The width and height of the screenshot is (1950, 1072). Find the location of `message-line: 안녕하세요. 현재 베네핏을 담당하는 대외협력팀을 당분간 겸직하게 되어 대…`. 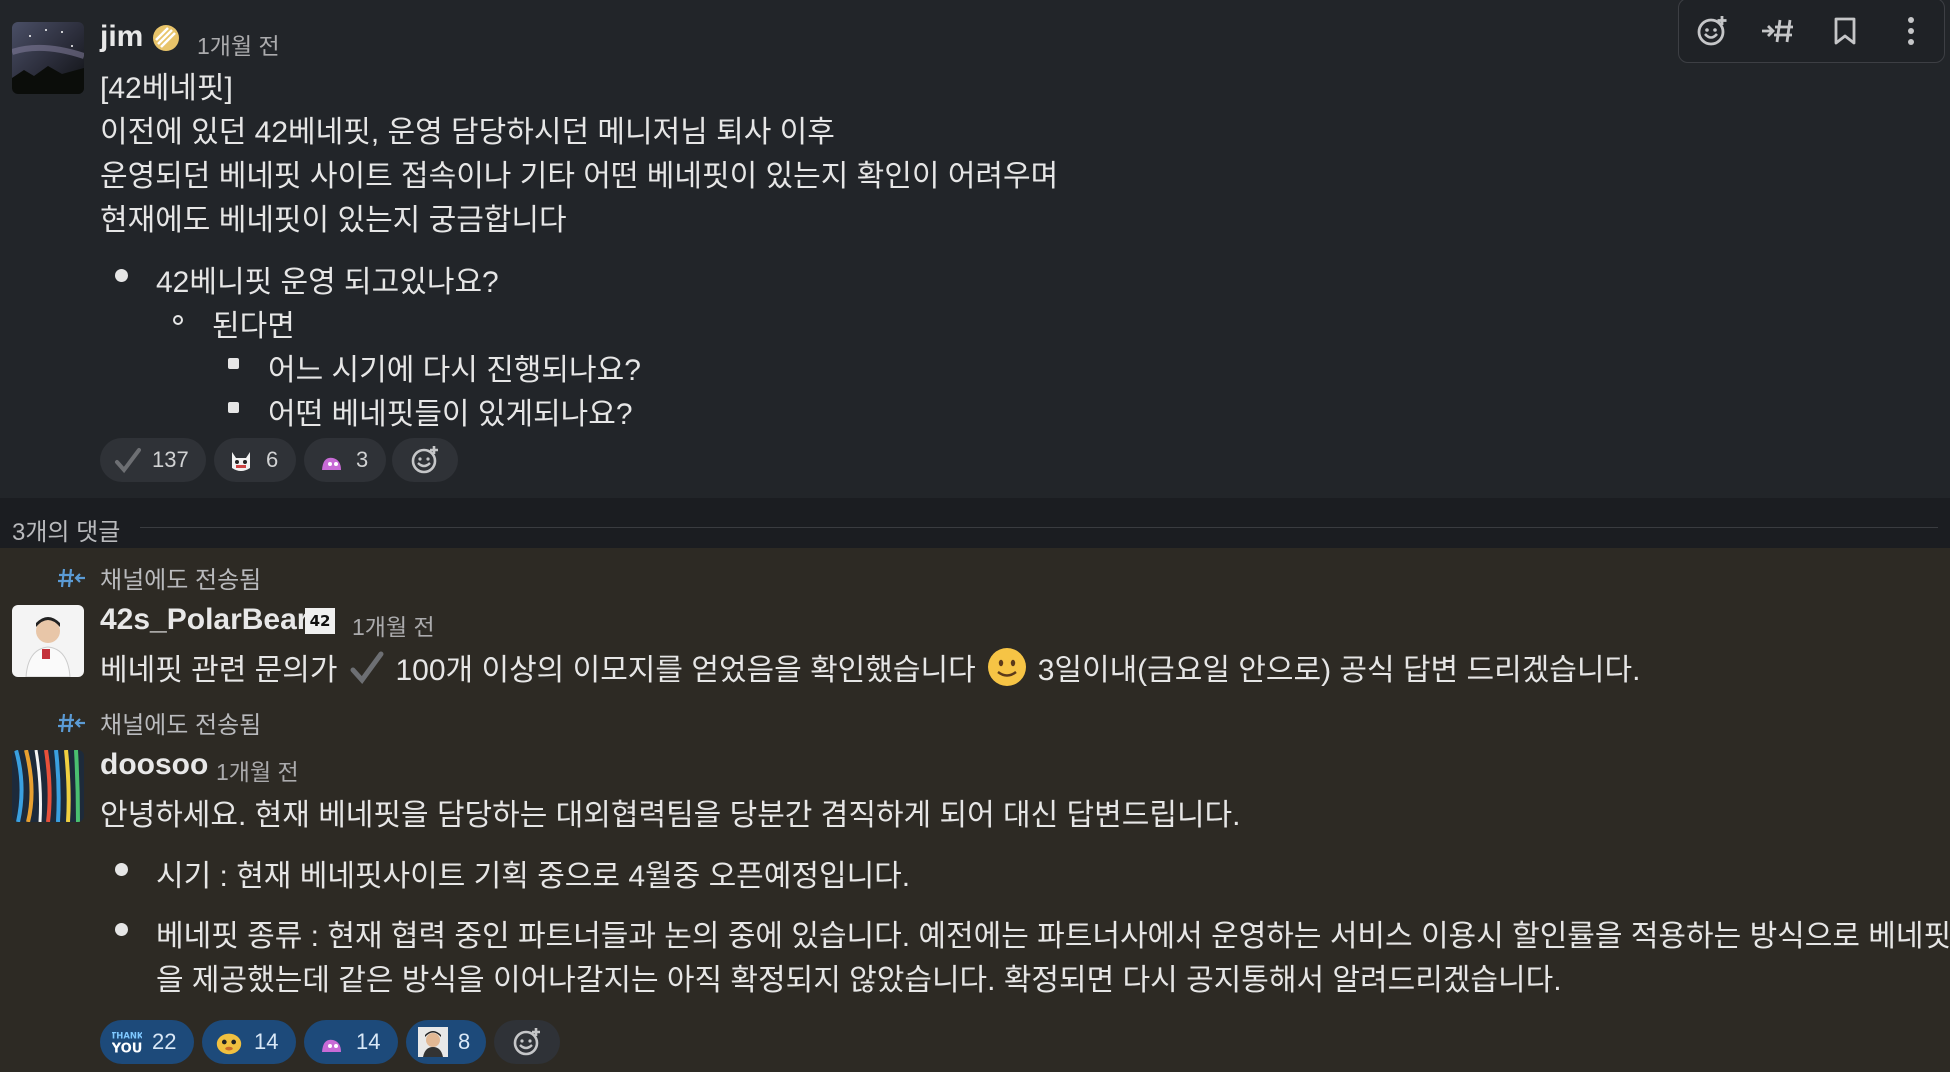

message-line: 안녕하세요. 현재 베네핏을 담당하는 대외협력팀을 당분간 겸직하게 되어 대… is located at coordinates (670, 815).